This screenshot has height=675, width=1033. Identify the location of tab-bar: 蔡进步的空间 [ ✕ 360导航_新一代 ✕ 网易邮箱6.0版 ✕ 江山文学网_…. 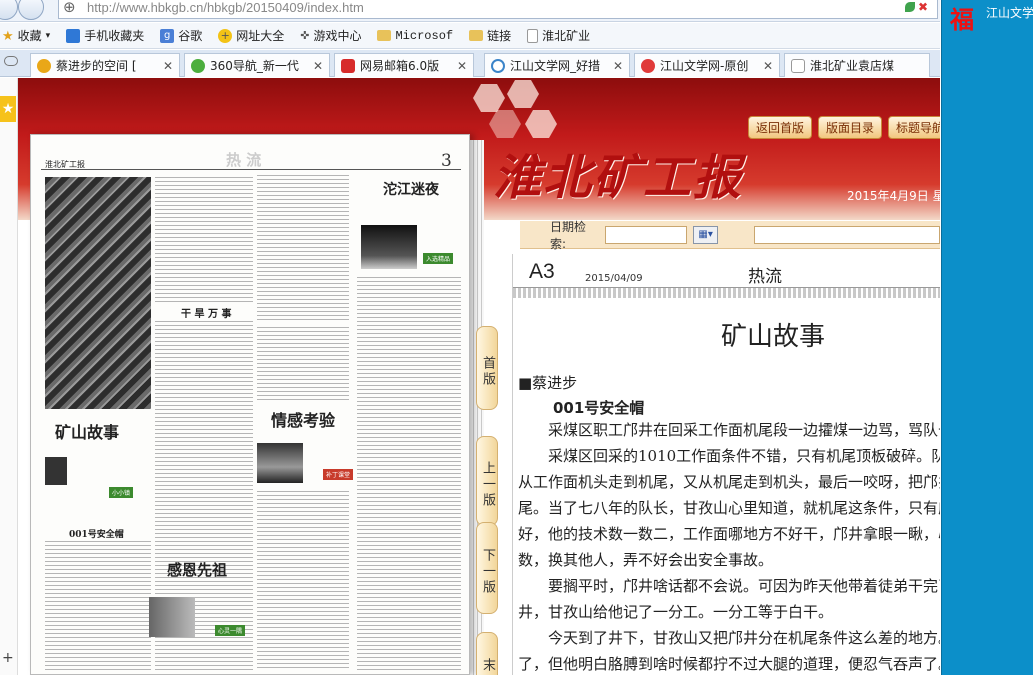
(470, 63).